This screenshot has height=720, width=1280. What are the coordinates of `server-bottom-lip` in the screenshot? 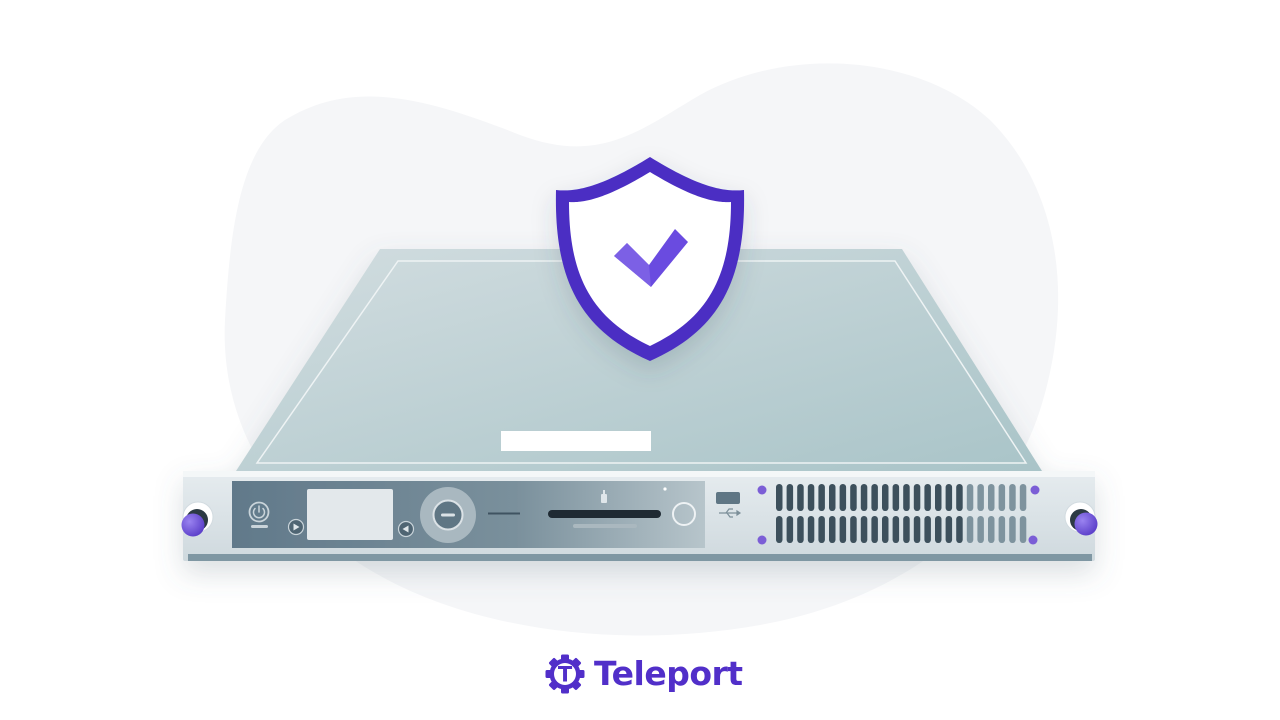 It's located at (640, 557).